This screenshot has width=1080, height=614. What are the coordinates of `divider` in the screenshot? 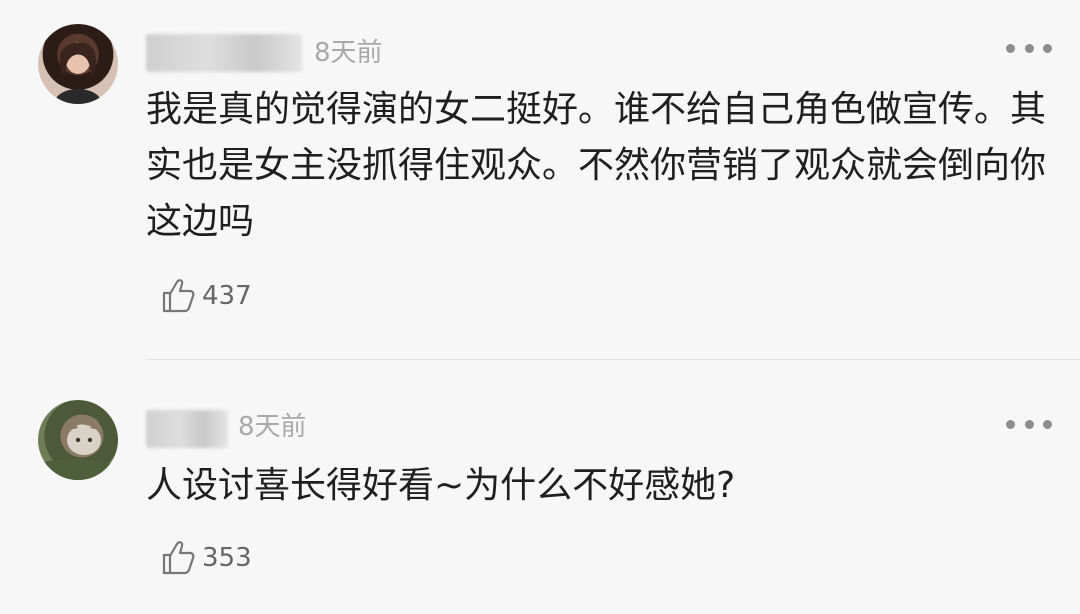 It's located at (613, 359).